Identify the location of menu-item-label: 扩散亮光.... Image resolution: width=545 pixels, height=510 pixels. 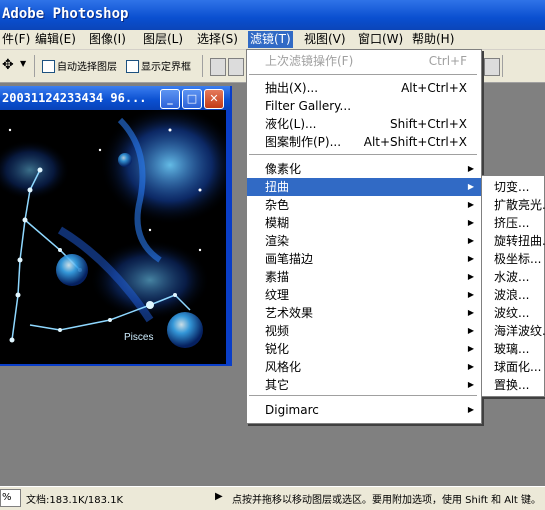
(519, 205).